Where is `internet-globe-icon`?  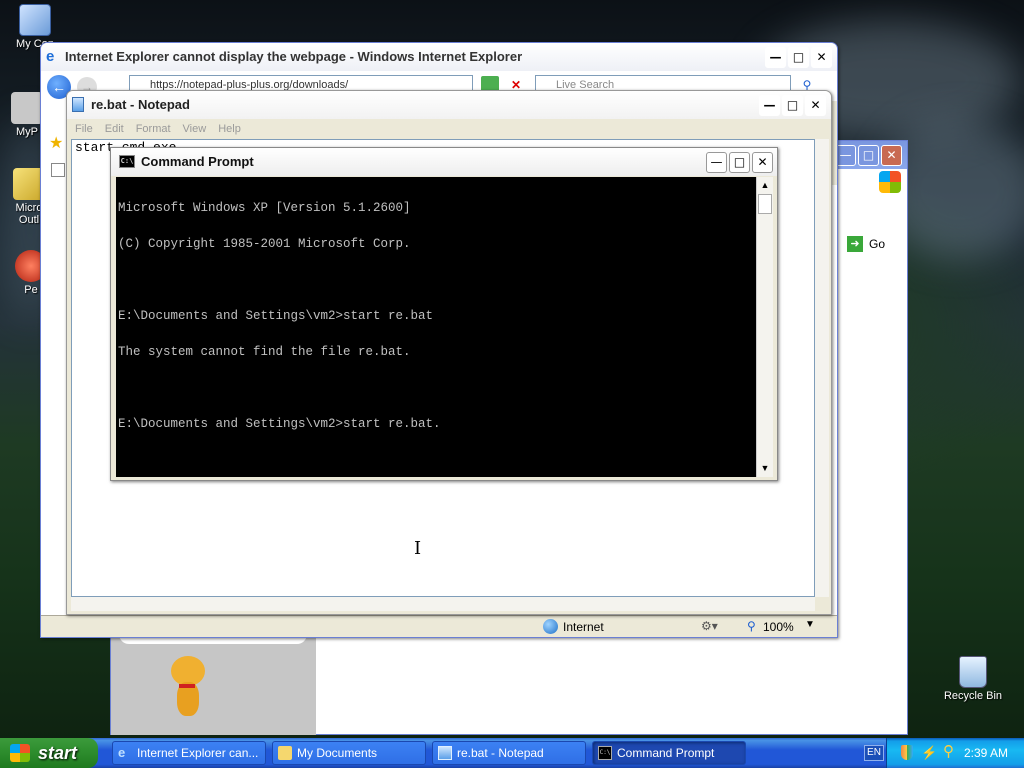
internet-globe-icon is located at coordinates (550, 626).